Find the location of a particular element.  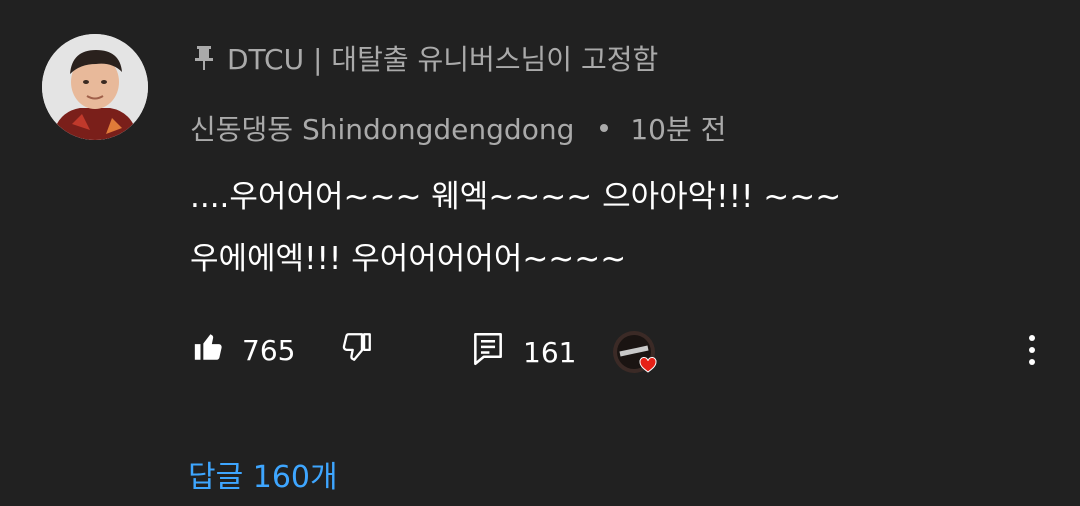

pinned-label: DTCU | 대탈출 유니버스님이 고정함 is located at coordinates (425, 58).